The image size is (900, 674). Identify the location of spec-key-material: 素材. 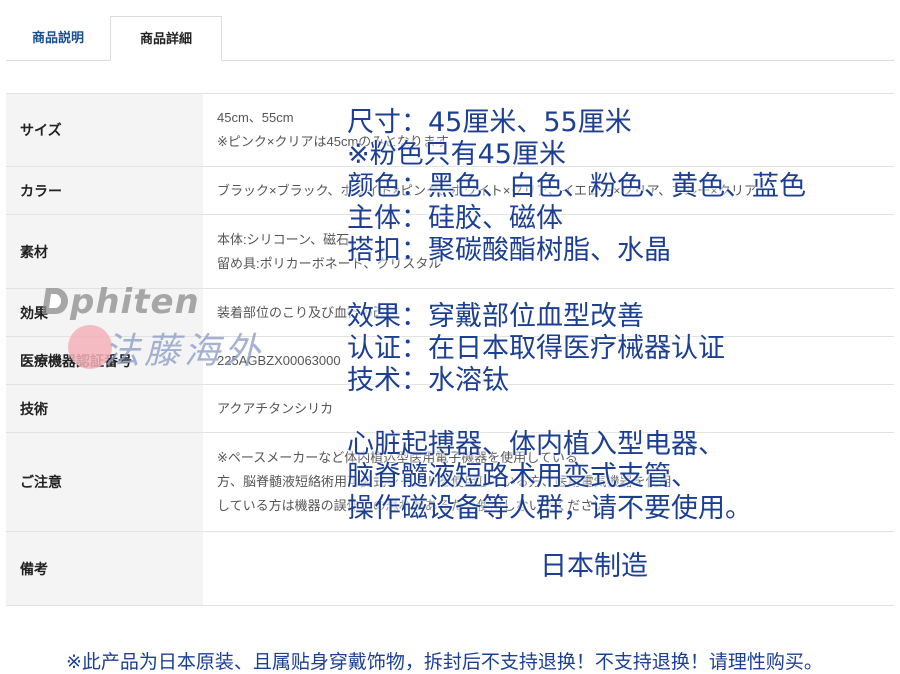
(104, 251).